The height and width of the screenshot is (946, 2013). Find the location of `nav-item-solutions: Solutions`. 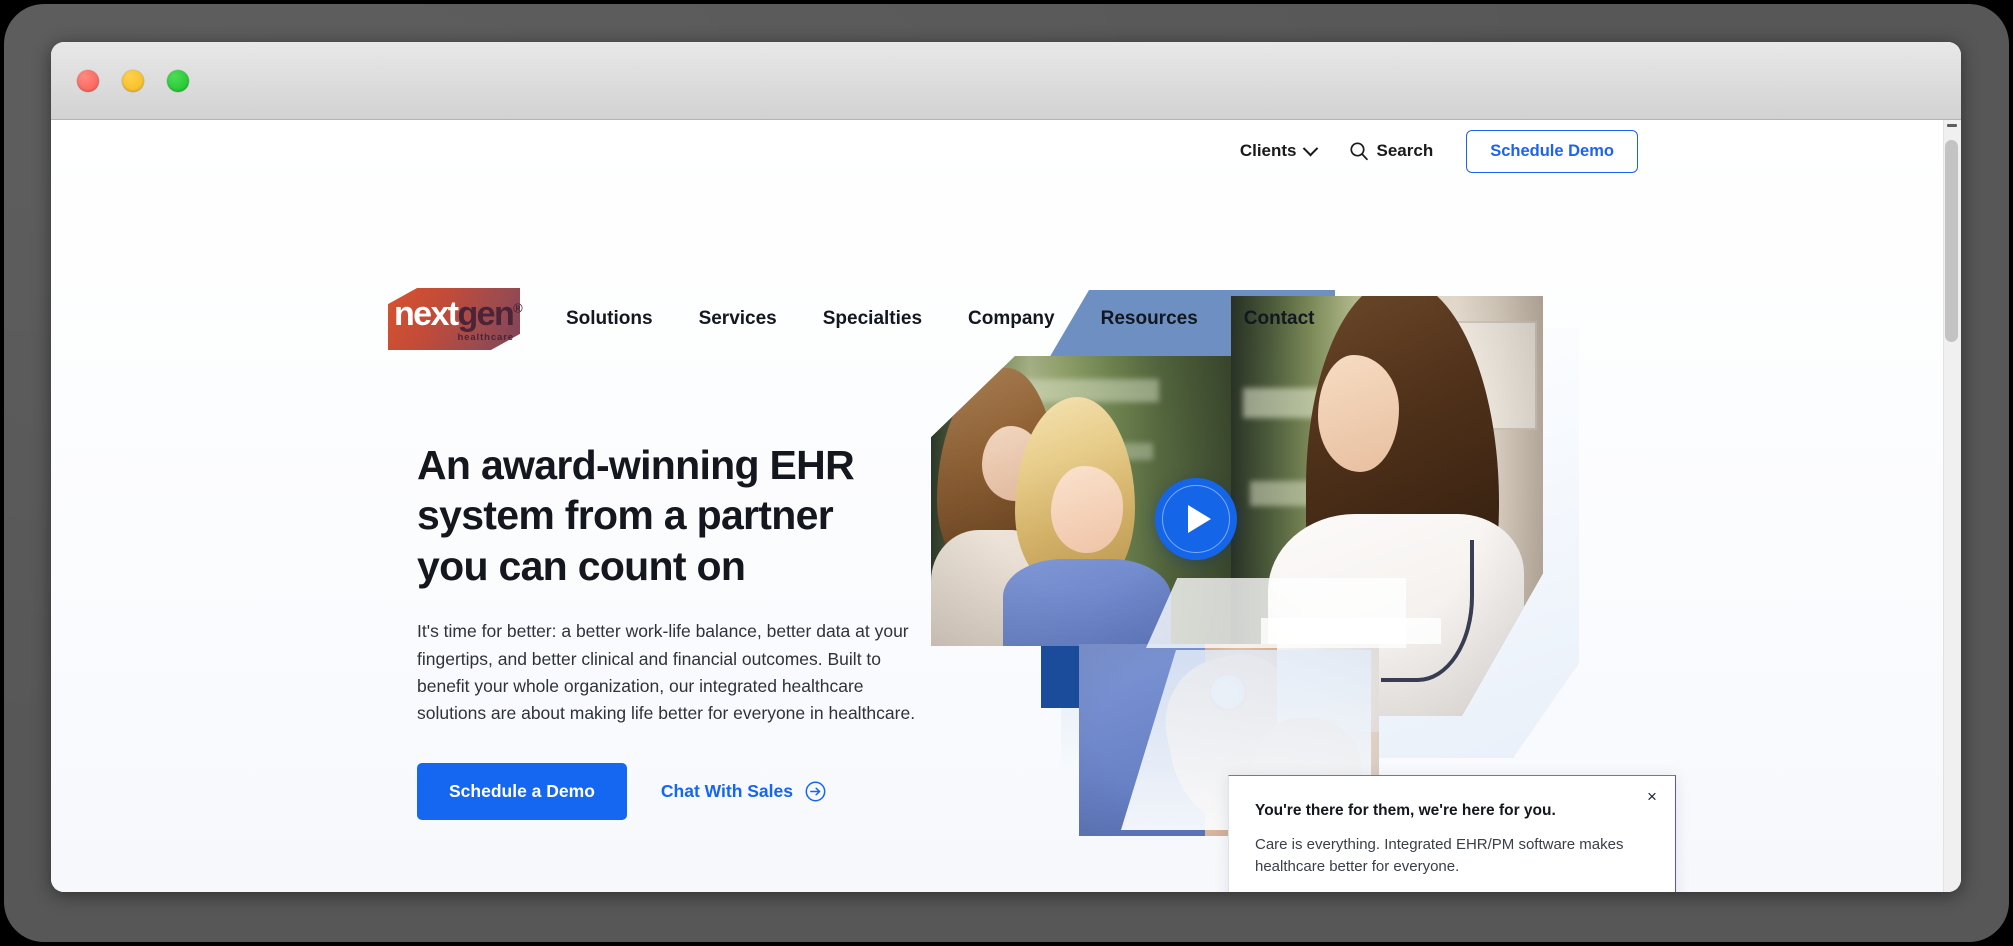

nav-item-solutions: Solutions is located at coordinates (609, 319).